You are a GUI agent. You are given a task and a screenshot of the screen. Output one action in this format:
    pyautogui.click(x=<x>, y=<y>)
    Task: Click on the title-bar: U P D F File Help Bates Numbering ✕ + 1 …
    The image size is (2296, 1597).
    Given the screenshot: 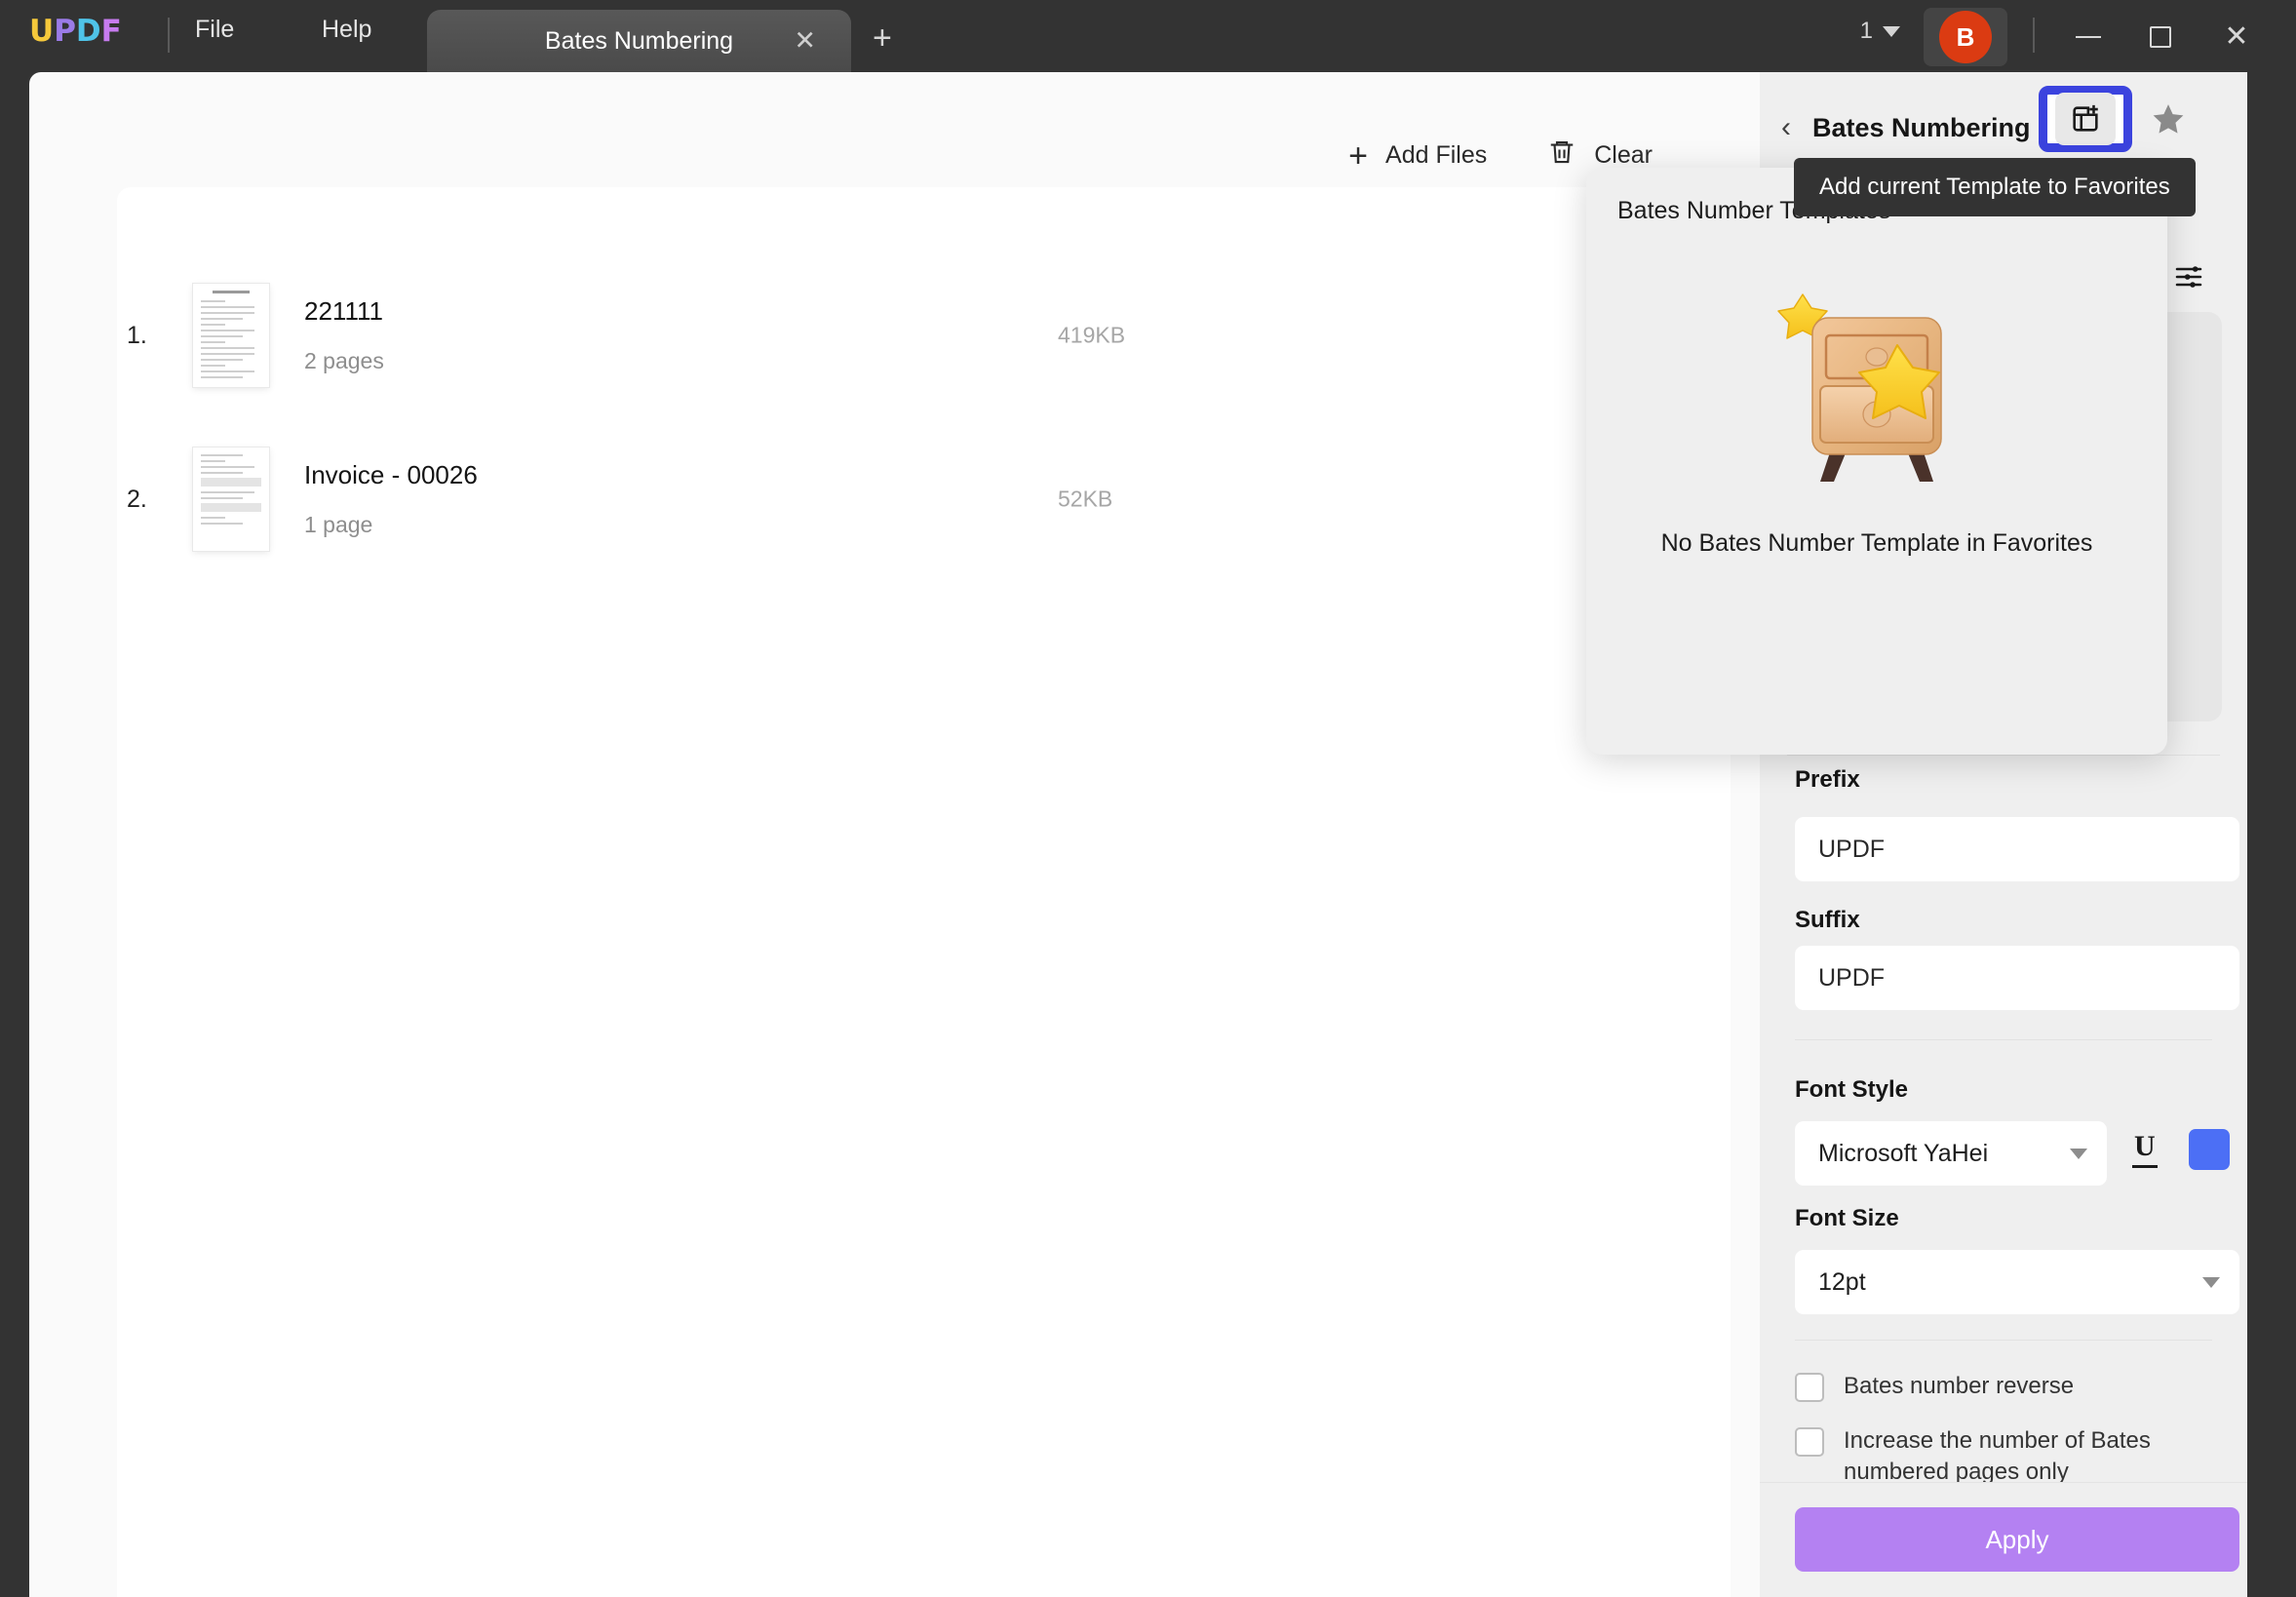 What is the action you would take?
    pyautogui.click(x=1148, y=36)
    